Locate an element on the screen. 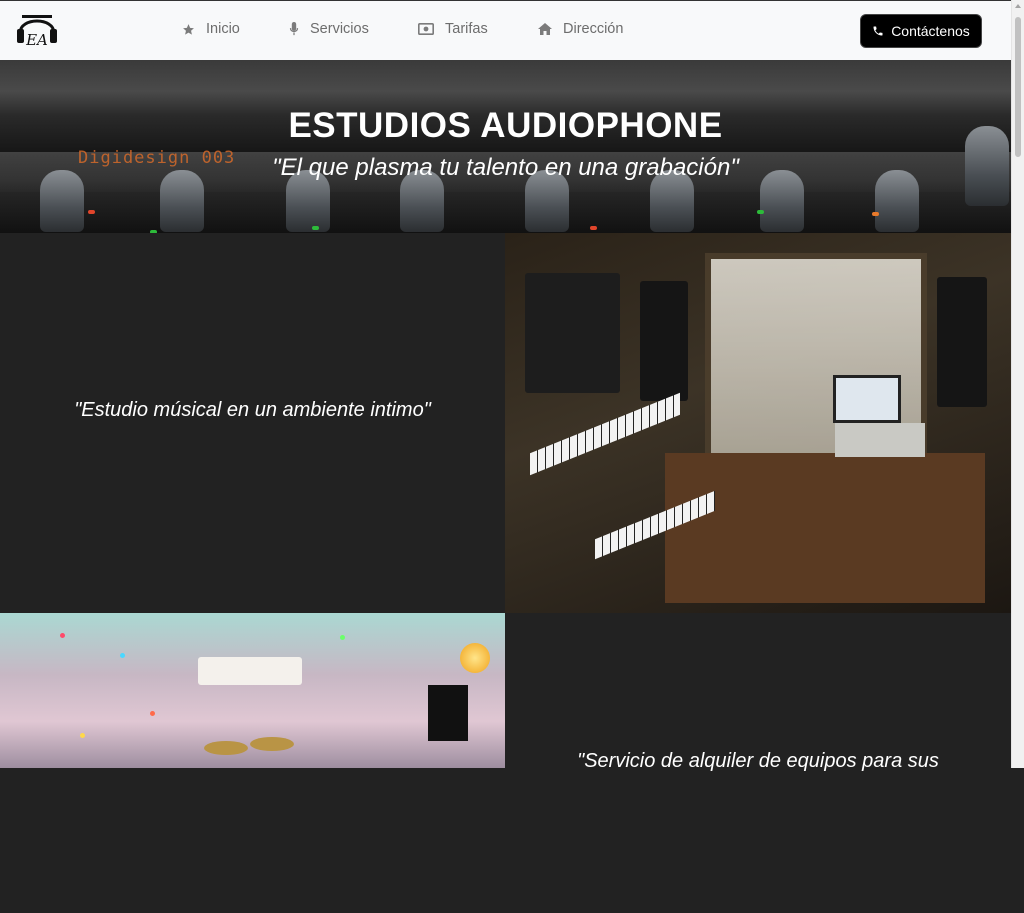  screen is located at coordinates (572, 333).